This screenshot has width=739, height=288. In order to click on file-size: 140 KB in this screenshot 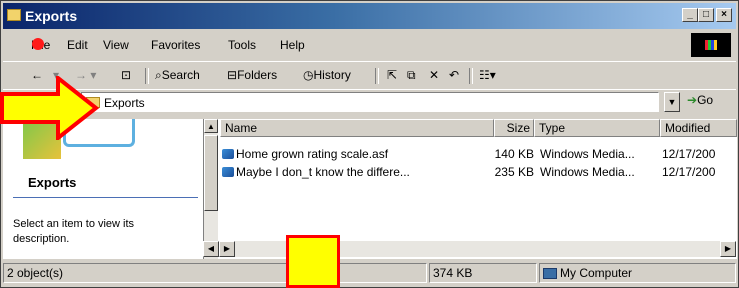, I will do `click(514, 154)`.